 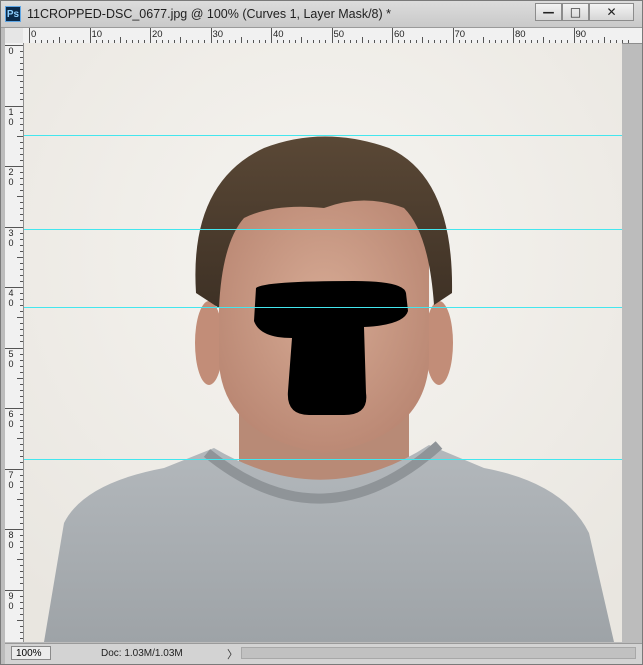 I want to click on ruler-label: 9, so click(x=11, y=595).